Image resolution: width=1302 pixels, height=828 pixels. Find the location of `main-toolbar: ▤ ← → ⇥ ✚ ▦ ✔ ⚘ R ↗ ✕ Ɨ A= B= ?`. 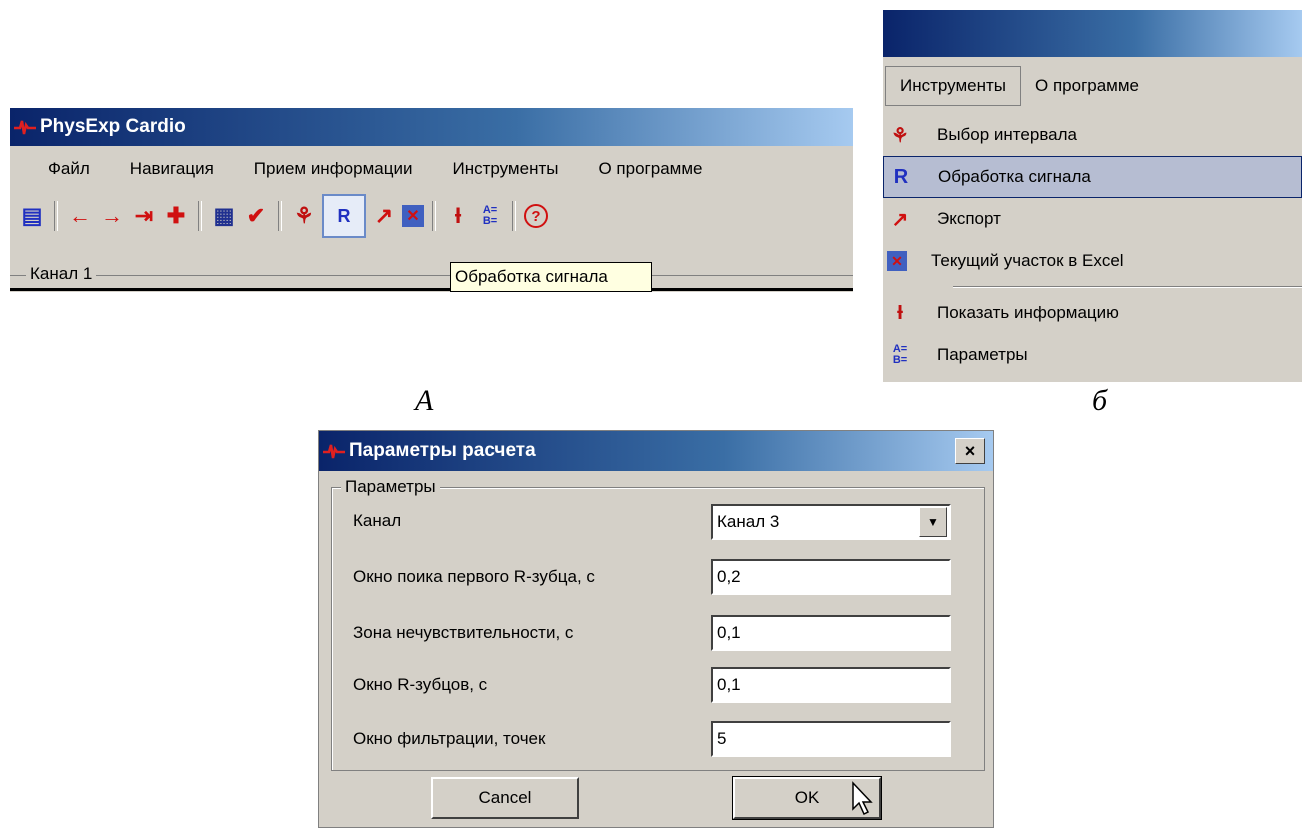

main-toolbar: ▤ ← → ⇥ ✚ ▦ ✔ ⚘ R ↗ ✕ Ɨ A= B= ? is located at coordinates (431, 216).